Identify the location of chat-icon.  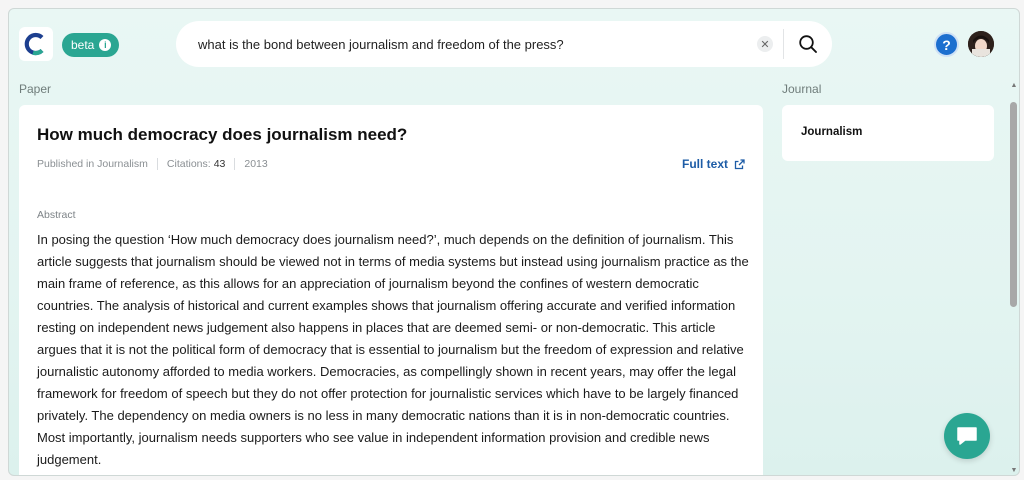
(967, 436).